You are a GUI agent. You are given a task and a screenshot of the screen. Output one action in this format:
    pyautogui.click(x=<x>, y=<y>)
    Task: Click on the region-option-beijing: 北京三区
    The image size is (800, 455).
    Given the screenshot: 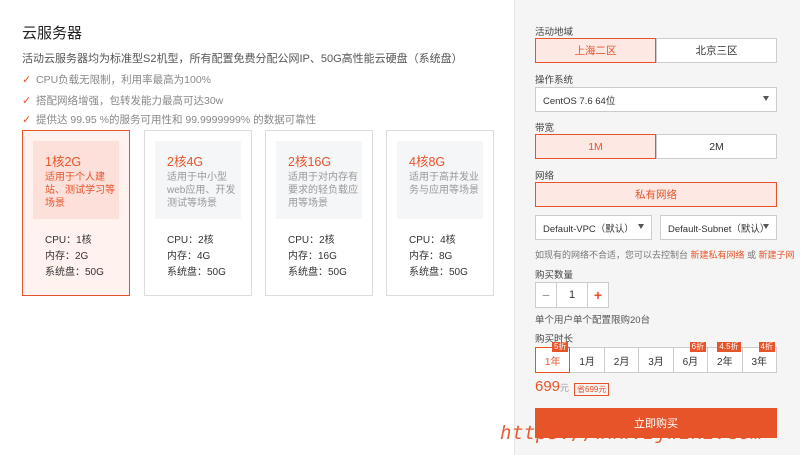 What is the action you would take?
    pyautogui.click(x=716, y=50)
    